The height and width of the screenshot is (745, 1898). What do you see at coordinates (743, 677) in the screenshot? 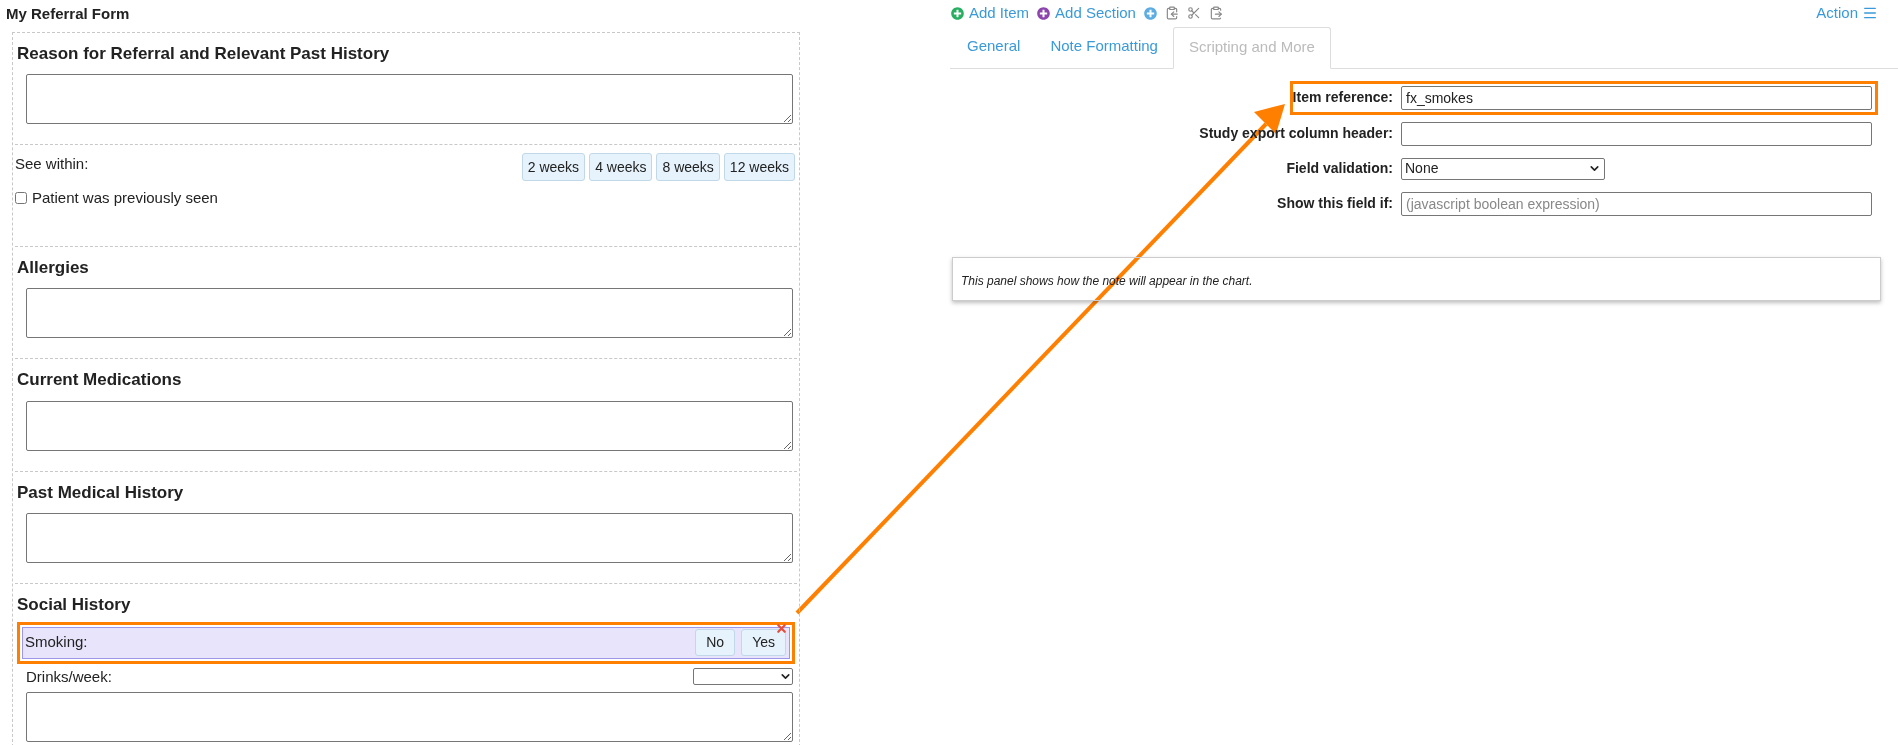
I see `dropdown` at bounding box center [743, 677].